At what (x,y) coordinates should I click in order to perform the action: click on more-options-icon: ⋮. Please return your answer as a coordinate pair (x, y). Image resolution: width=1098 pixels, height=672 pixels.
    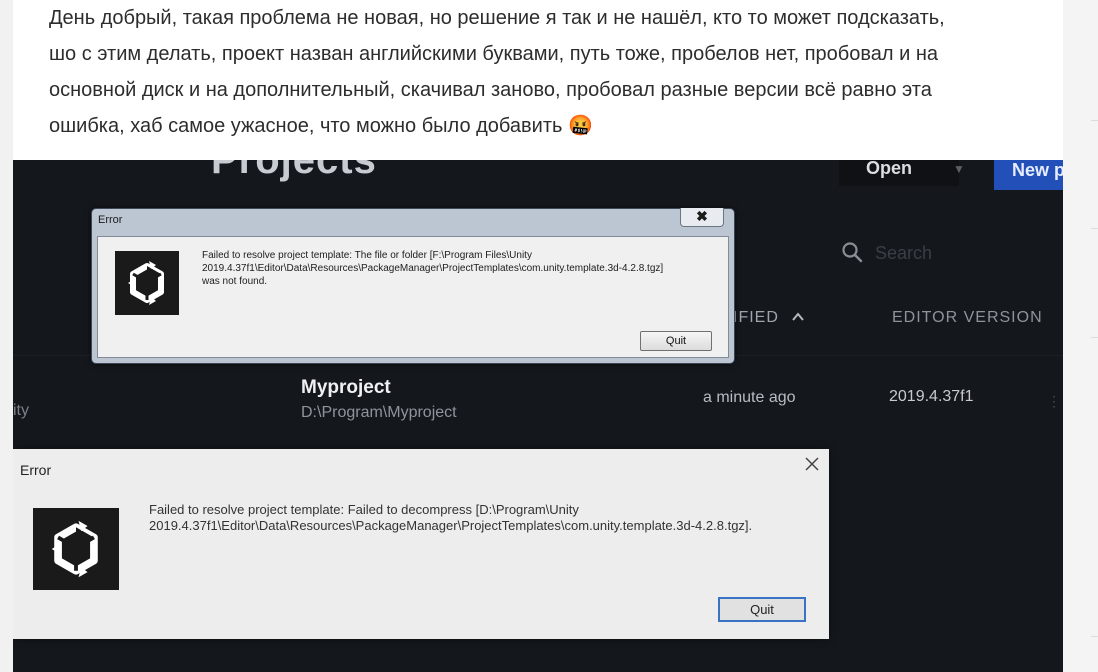
    Looking at the image, I should click on (1054, 401).